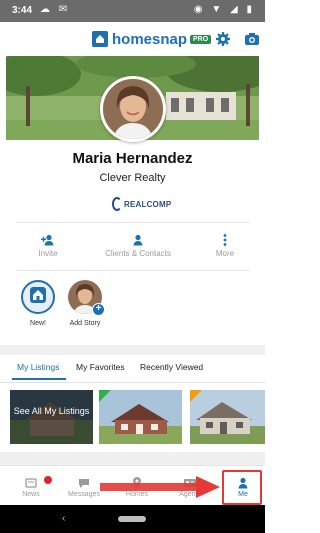 Image resolution: width=320 pixels, height=533 pixels. Describe the element at coordinates (225, 253) in the screenshot. I see `more-label: More` at that location.